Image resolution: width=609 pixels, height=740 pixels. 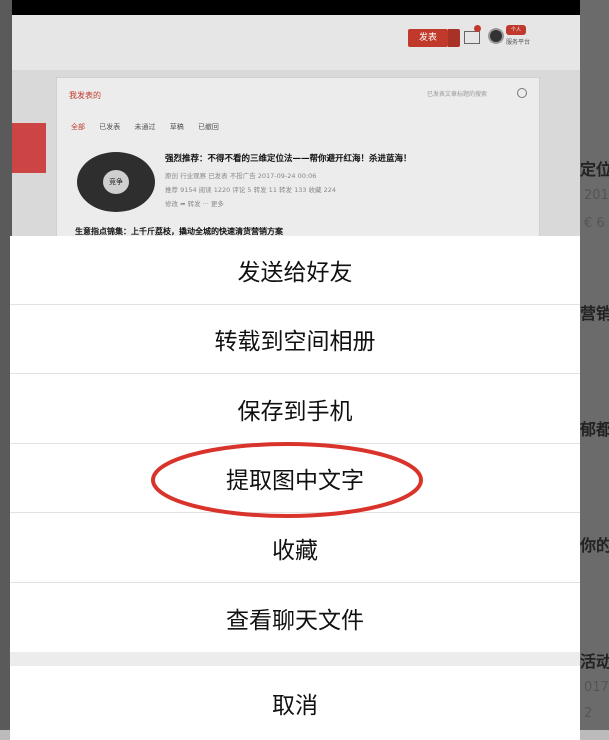 I want to click on user-badge: 个人, so click(x=516, y=30).